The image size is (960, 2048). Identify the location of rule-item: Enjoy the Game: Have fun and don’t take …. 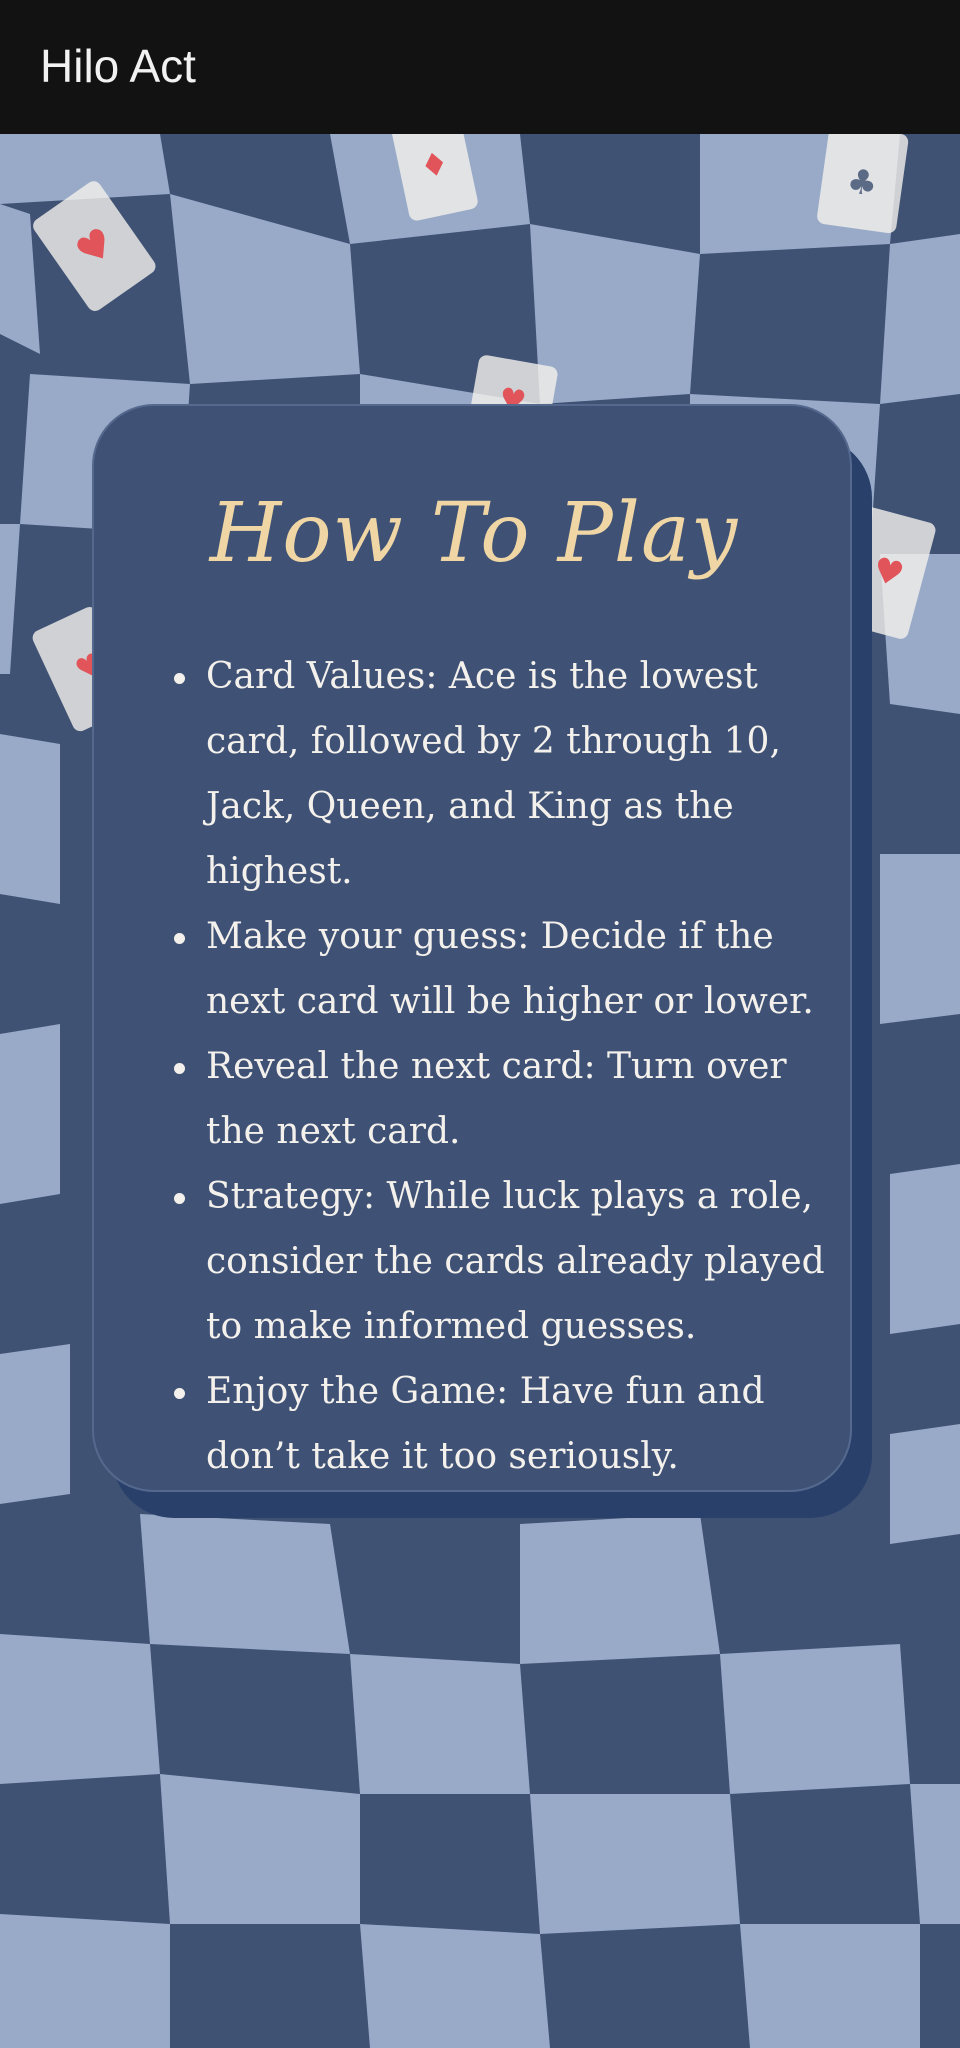
(502, 1424).